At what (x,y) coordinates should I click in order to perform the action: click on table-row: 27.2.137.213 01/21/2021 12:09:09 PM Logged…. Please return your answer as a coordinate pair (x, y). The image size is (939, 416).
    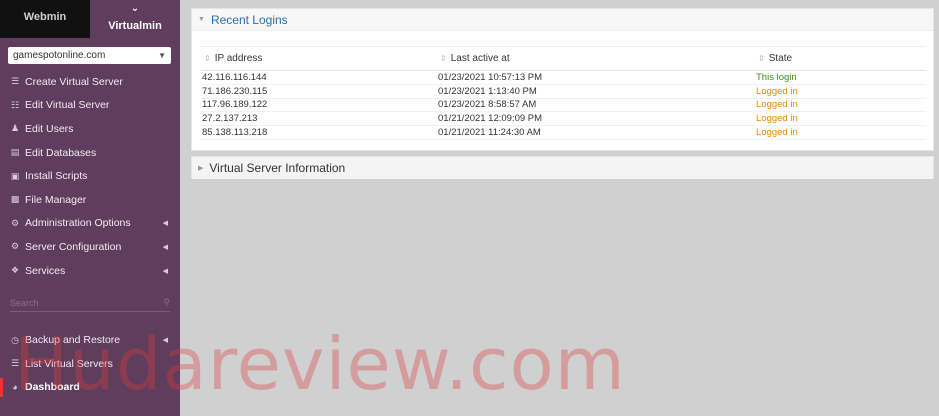
    Looking at the image, I should click on (563, 119).